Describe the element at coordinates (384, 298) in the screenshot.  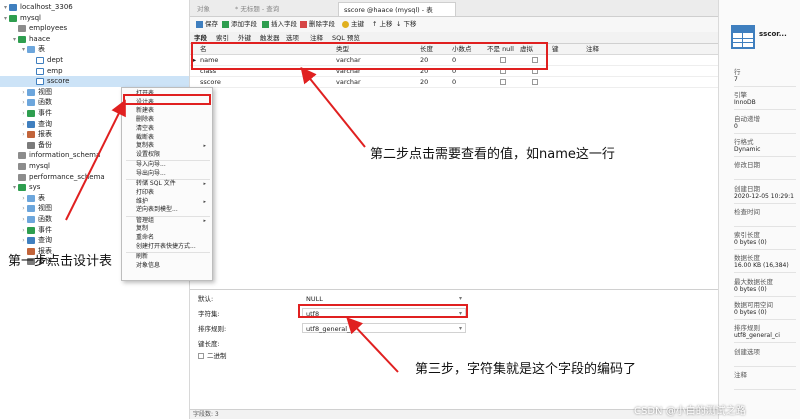
I see `default-field: NULL ▾` at that location.